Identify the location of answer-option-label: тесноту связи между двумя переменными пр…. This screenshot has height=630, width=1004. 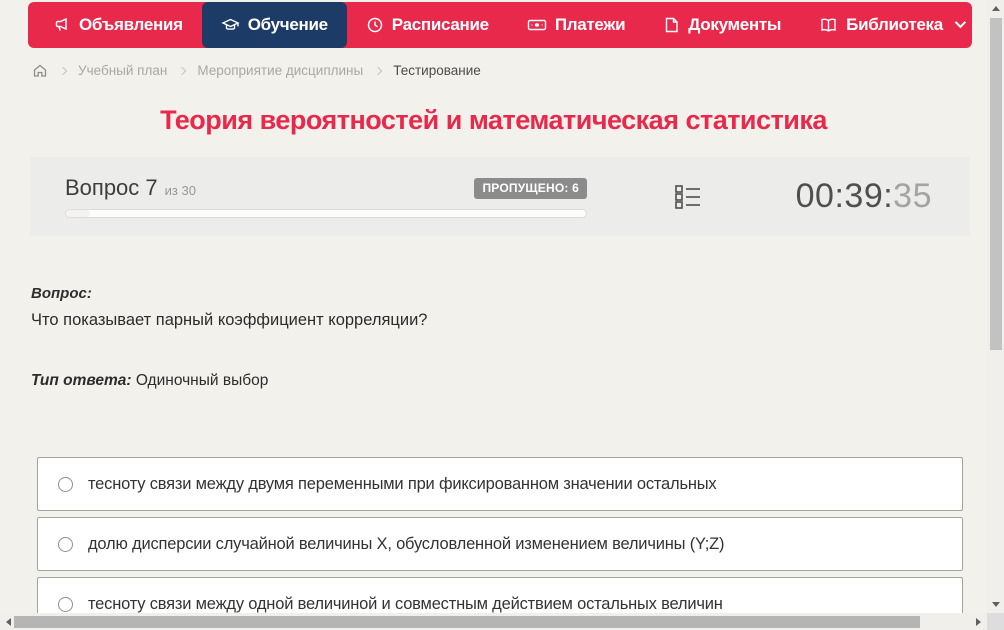
(402, 483).